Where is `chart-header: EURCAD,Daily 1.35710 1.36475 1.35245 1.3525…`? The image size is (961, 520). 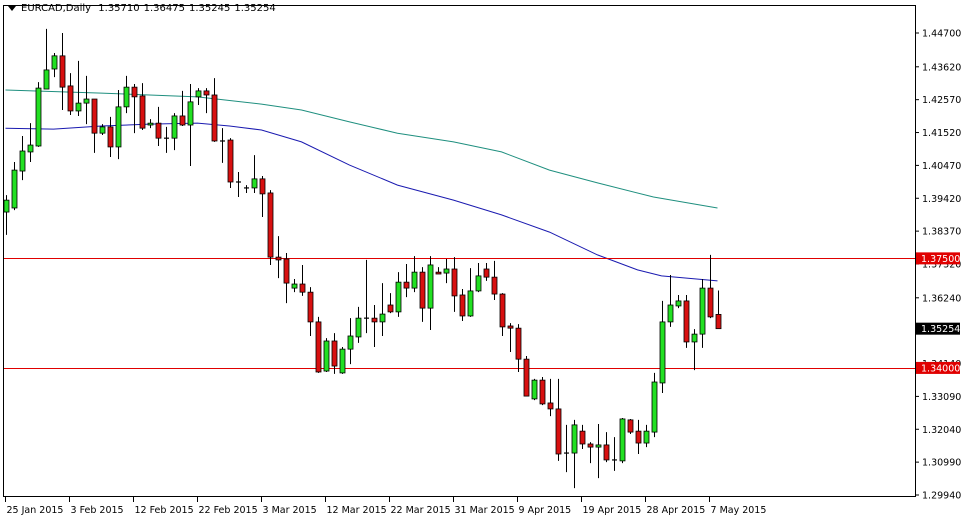
chart-header: EURCAD,Daily 1.35710 1.36475 1.35245 1.3525… is located at coordinates (144, 8).